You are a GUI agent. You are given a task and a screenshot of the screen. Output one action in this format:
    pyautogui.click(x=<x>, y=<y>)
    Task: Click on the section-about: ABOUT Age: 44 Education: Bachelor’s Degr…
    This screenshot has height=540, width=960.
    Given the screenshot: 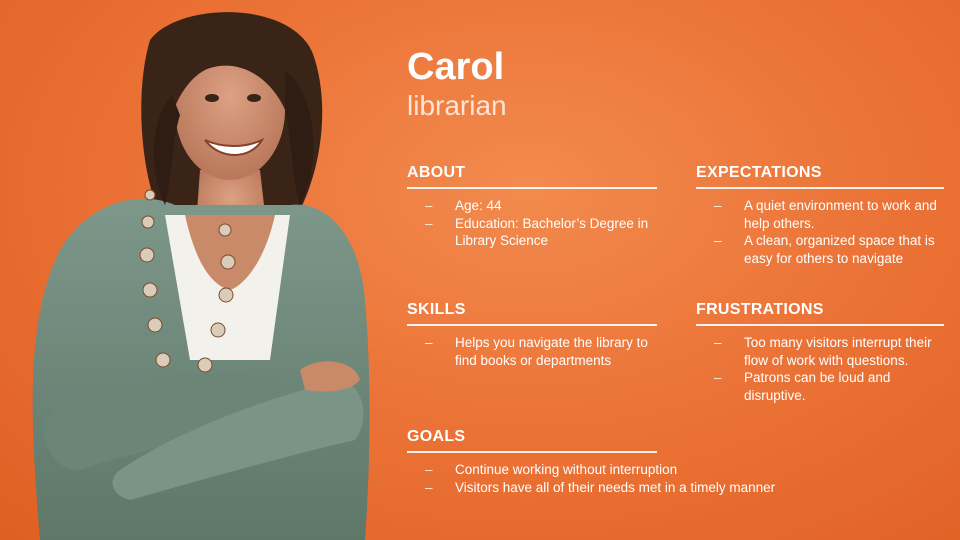 What is the action you would take?
    pyautogui.click(x=532, y=206)
    